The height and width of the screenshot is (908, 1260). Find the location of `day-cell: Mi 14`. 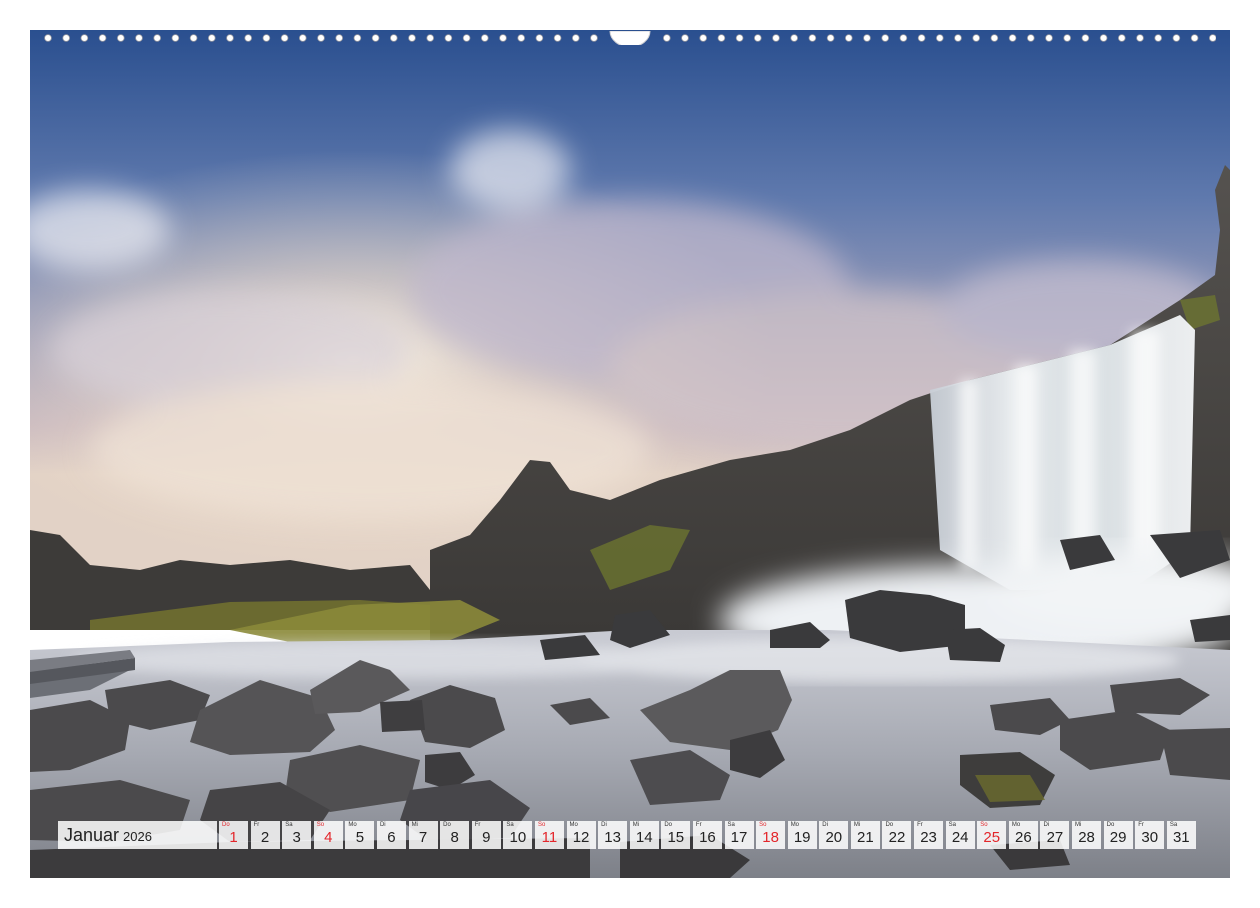

day-cell: Mi 14 is located at coordinates (644, 835).